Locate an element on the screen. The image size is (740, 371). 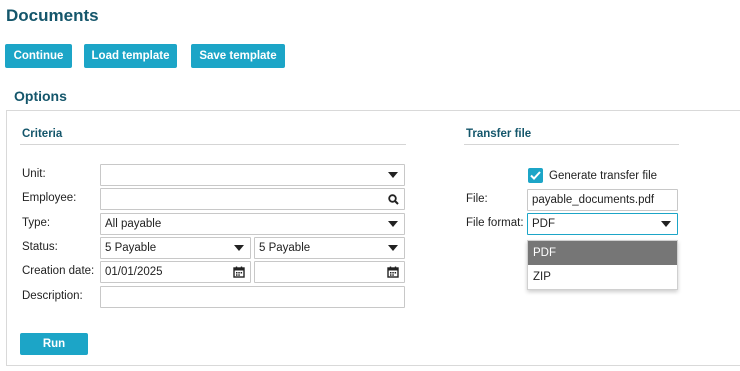
type-value: All payable is located at coordinates (133, 224).